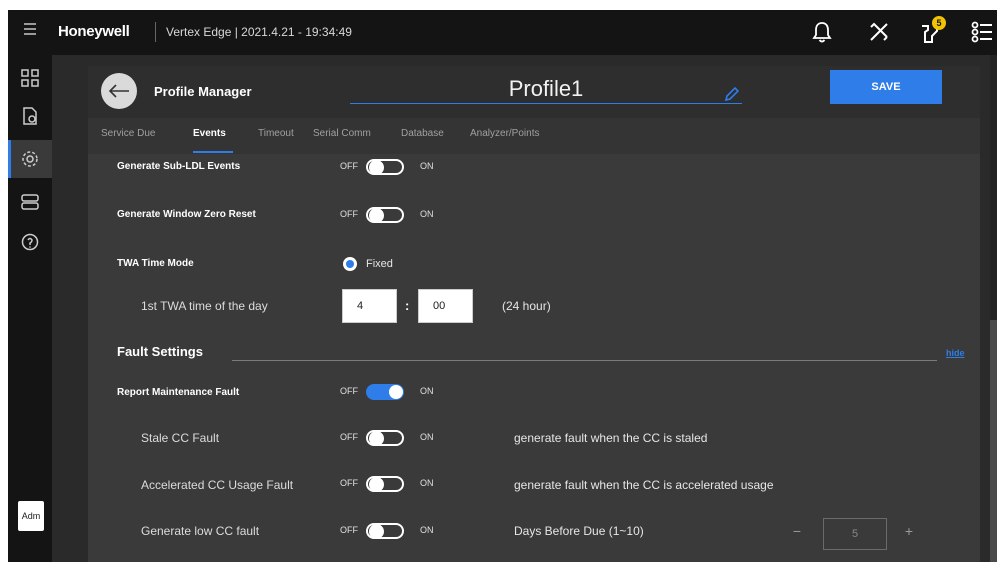 Image resolution: width=997 pixels, height=562 pixels. What do you see at coordinates (955, 353) in the screenshot?
I see `hide-link: hide` at bounding box center [955, 353].